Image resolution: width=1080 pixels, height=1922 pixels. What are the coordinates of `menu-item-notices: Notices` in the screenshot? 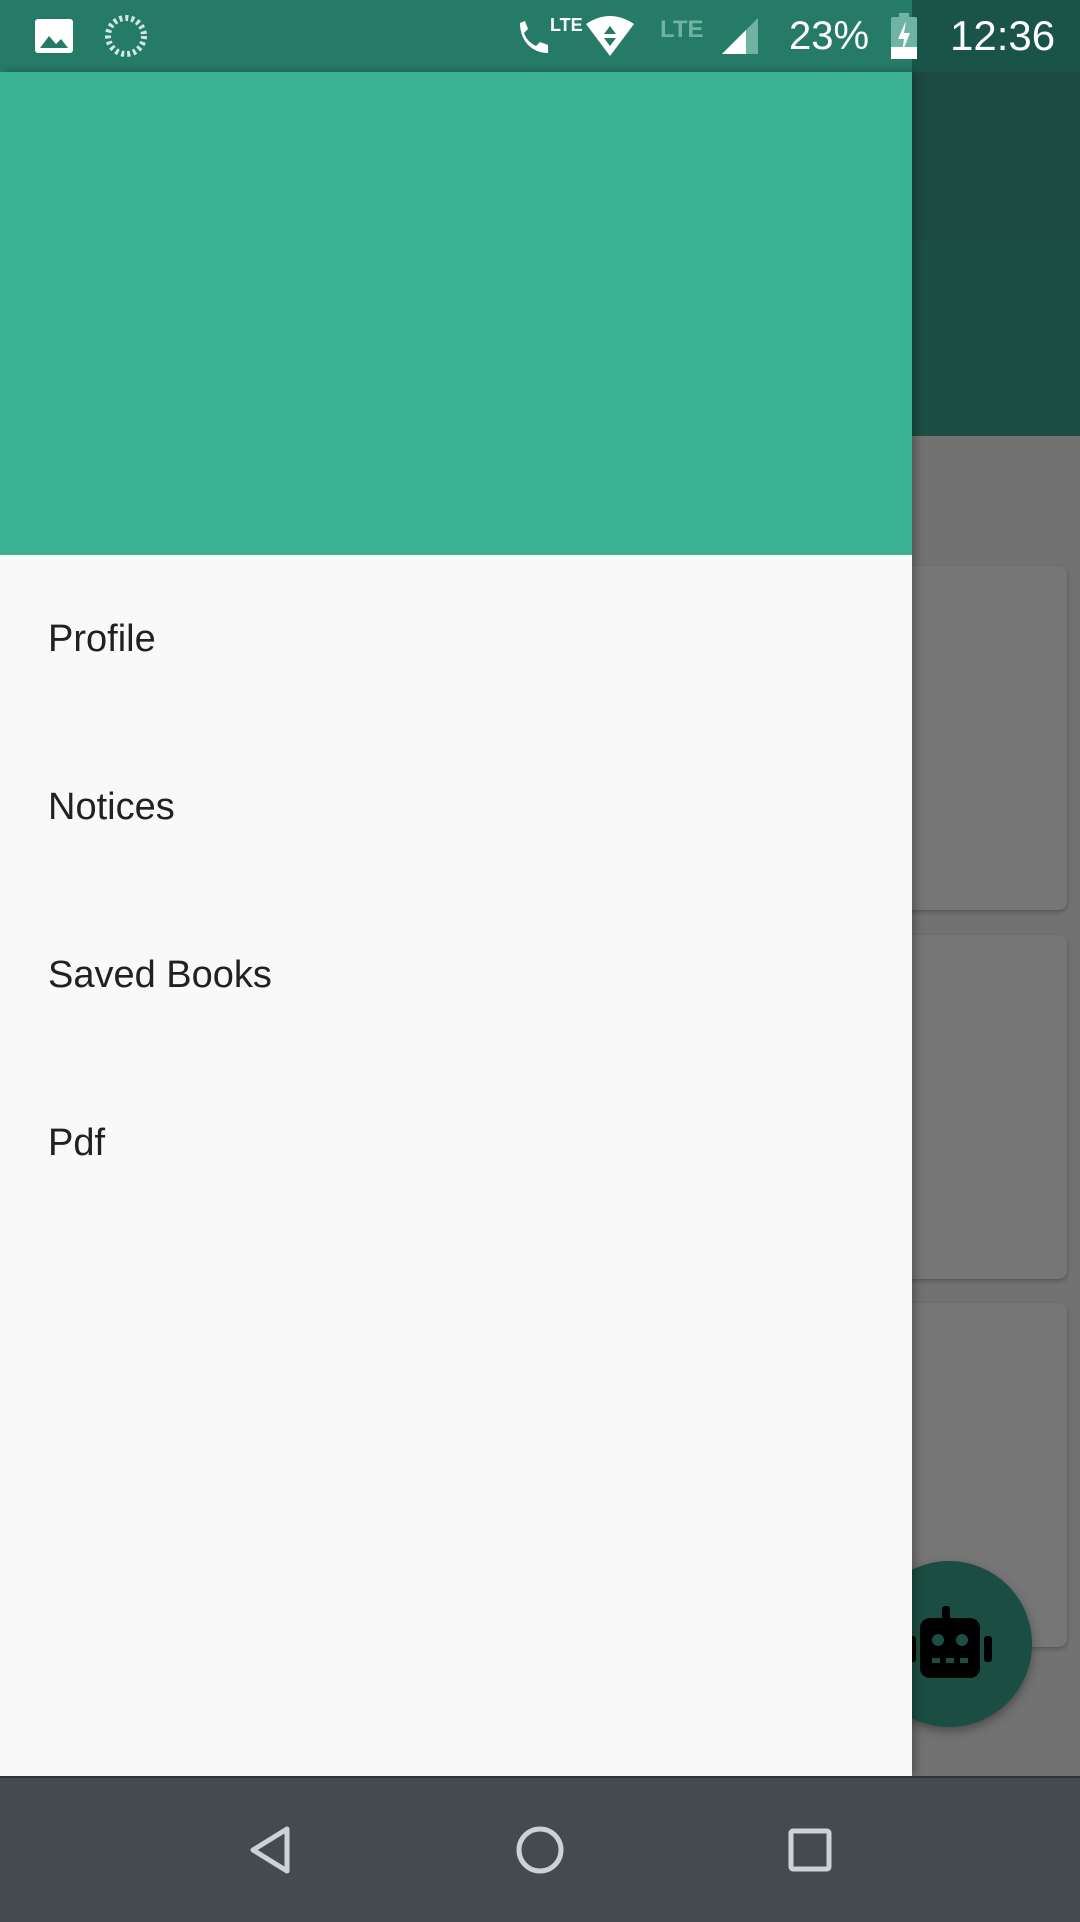 It's located at (456, 807).